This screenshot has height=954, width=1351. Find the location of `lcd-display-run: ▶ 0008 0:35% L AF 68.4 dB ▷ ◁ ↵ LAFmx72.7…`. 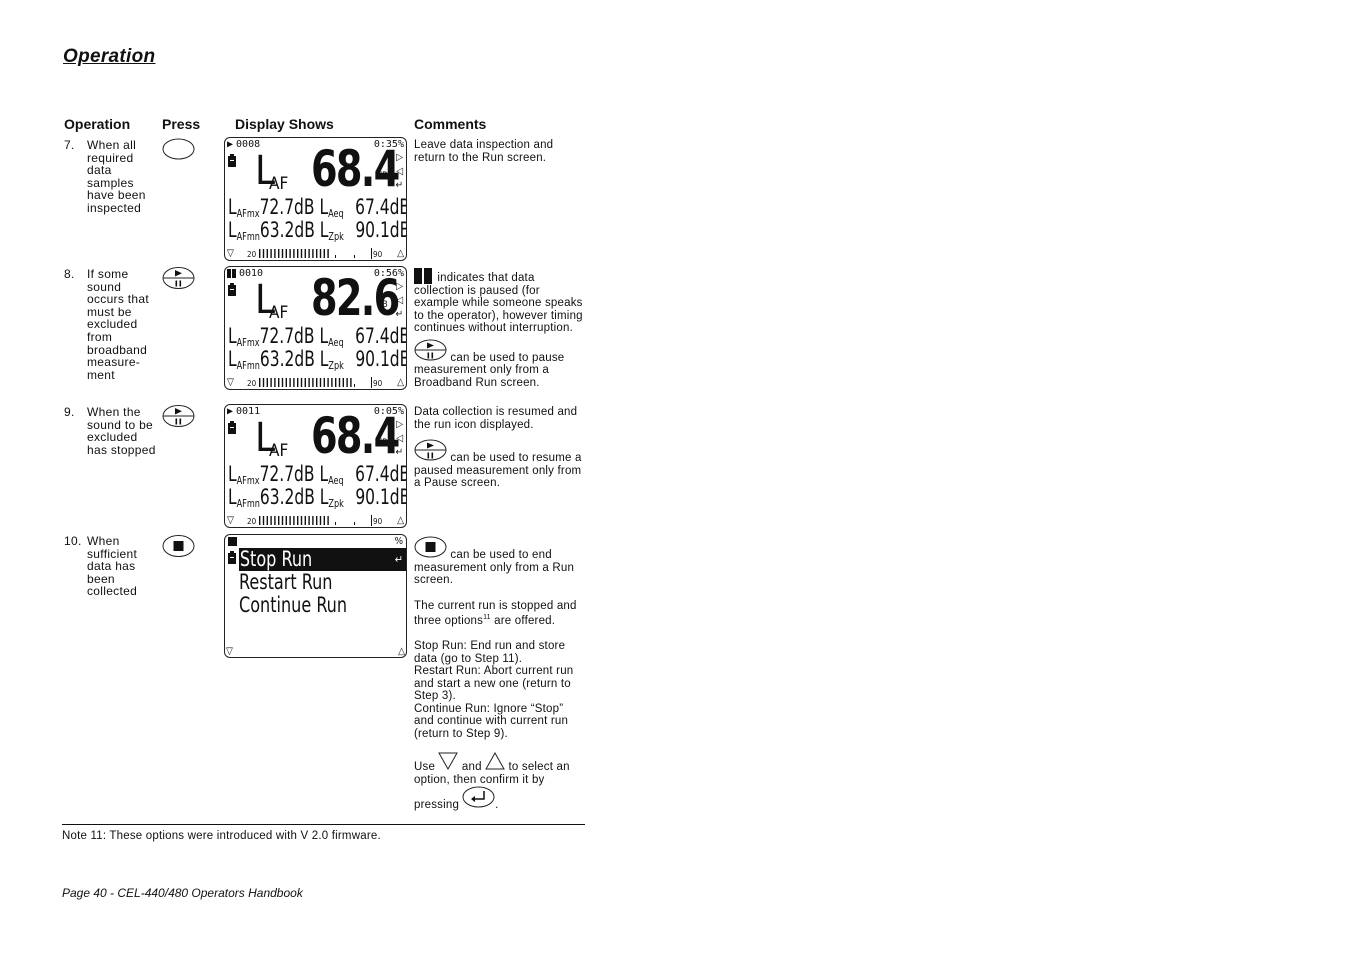

lcd-display-run: ▶ 0008 0:35% L AF 68.4 dB ▷ ◁ ↵ LAFmx72.7… is located at coordinates (315, 199).